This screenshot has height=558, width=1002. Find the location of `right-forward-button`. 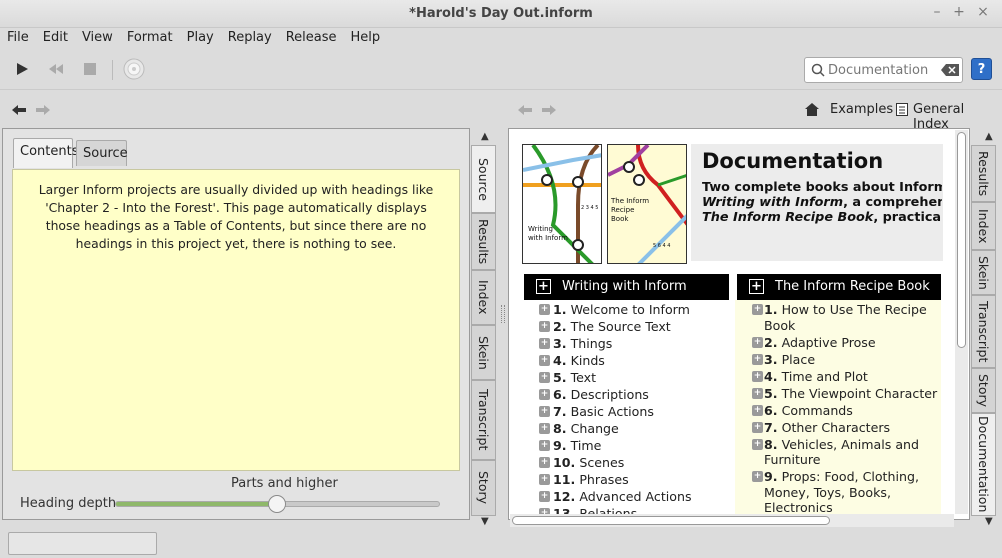

right-forward-button is located at coordinates (549, 111).